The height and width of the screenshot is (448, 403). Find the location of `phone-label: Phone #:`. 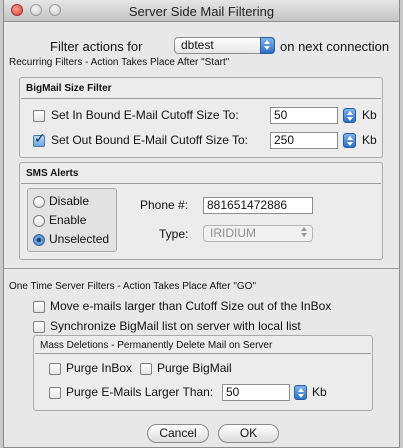

phone-label: Phone #: is located at coordinates (164, 205).